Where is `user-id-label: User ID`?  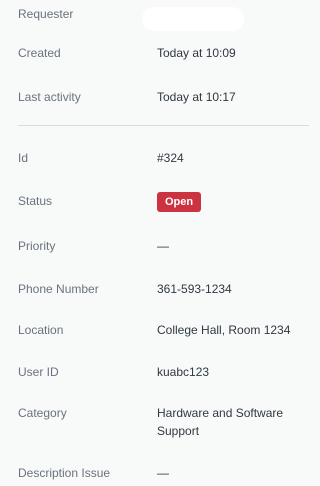 user-id-label: User ID is located at coordinates (38, 372).